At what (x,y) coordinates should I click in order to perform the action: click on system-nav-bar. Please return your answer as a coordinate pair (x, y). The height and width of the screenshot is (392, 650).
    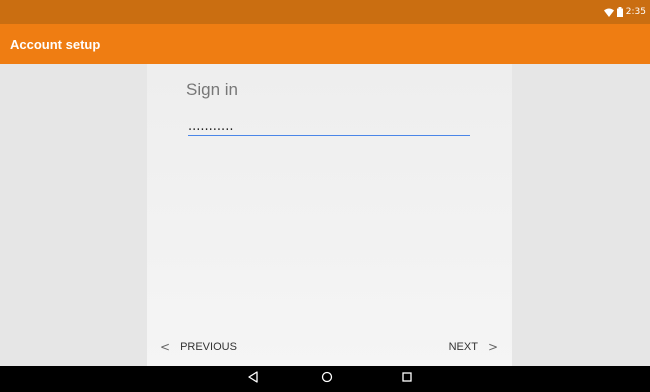
    Looking at the image, I should click on (325, 379).